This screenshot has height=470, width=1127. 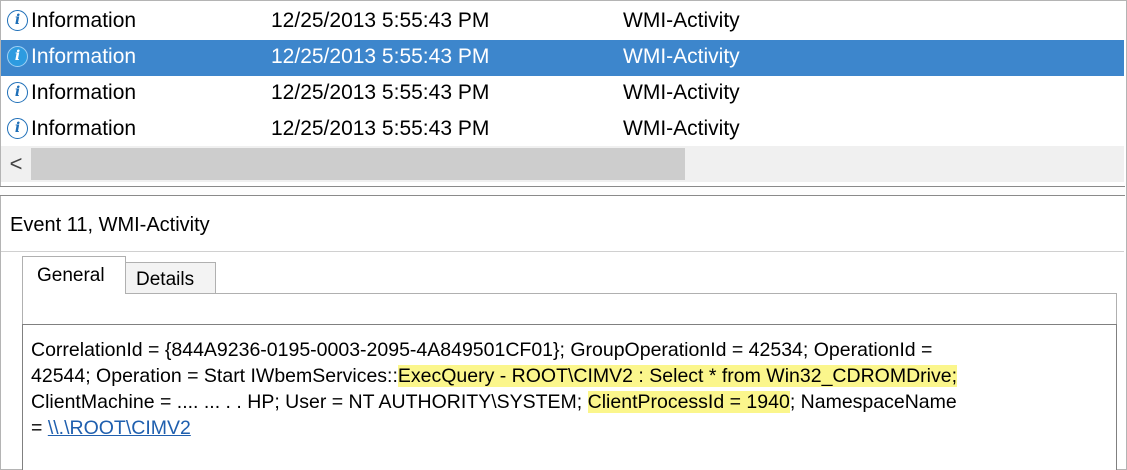 I want to click on namespace-link: \\.\ROOT\CIMV2, so click(x=119, y=428).